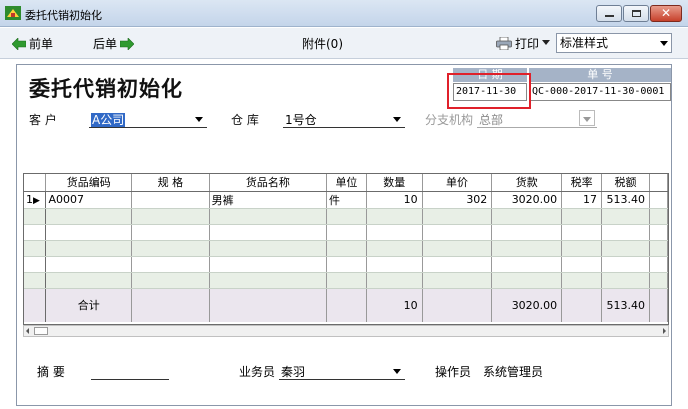 The image size is (688, 409). Describe the element at coordinates (257, 372) in the screenshot. I see `salesperson-label: 业务员` at that location.